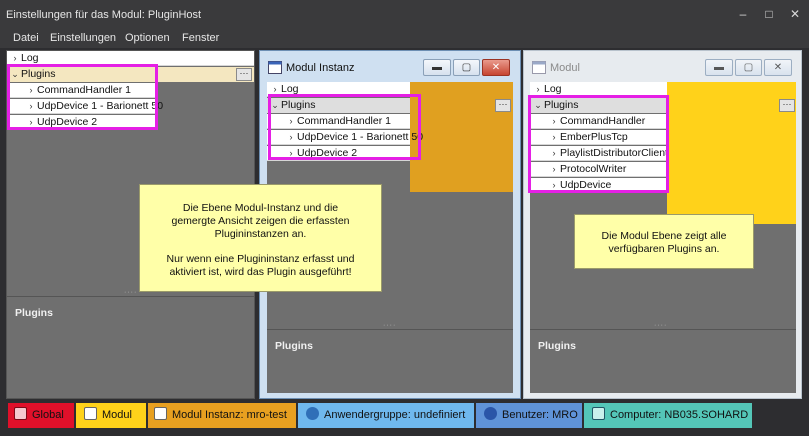 The width and height of the screenshot is (809, 436). Describe the element at coordinates (390, 361) in the screenshot. I see `instanz-plugins-footer: Plugins` at that location.